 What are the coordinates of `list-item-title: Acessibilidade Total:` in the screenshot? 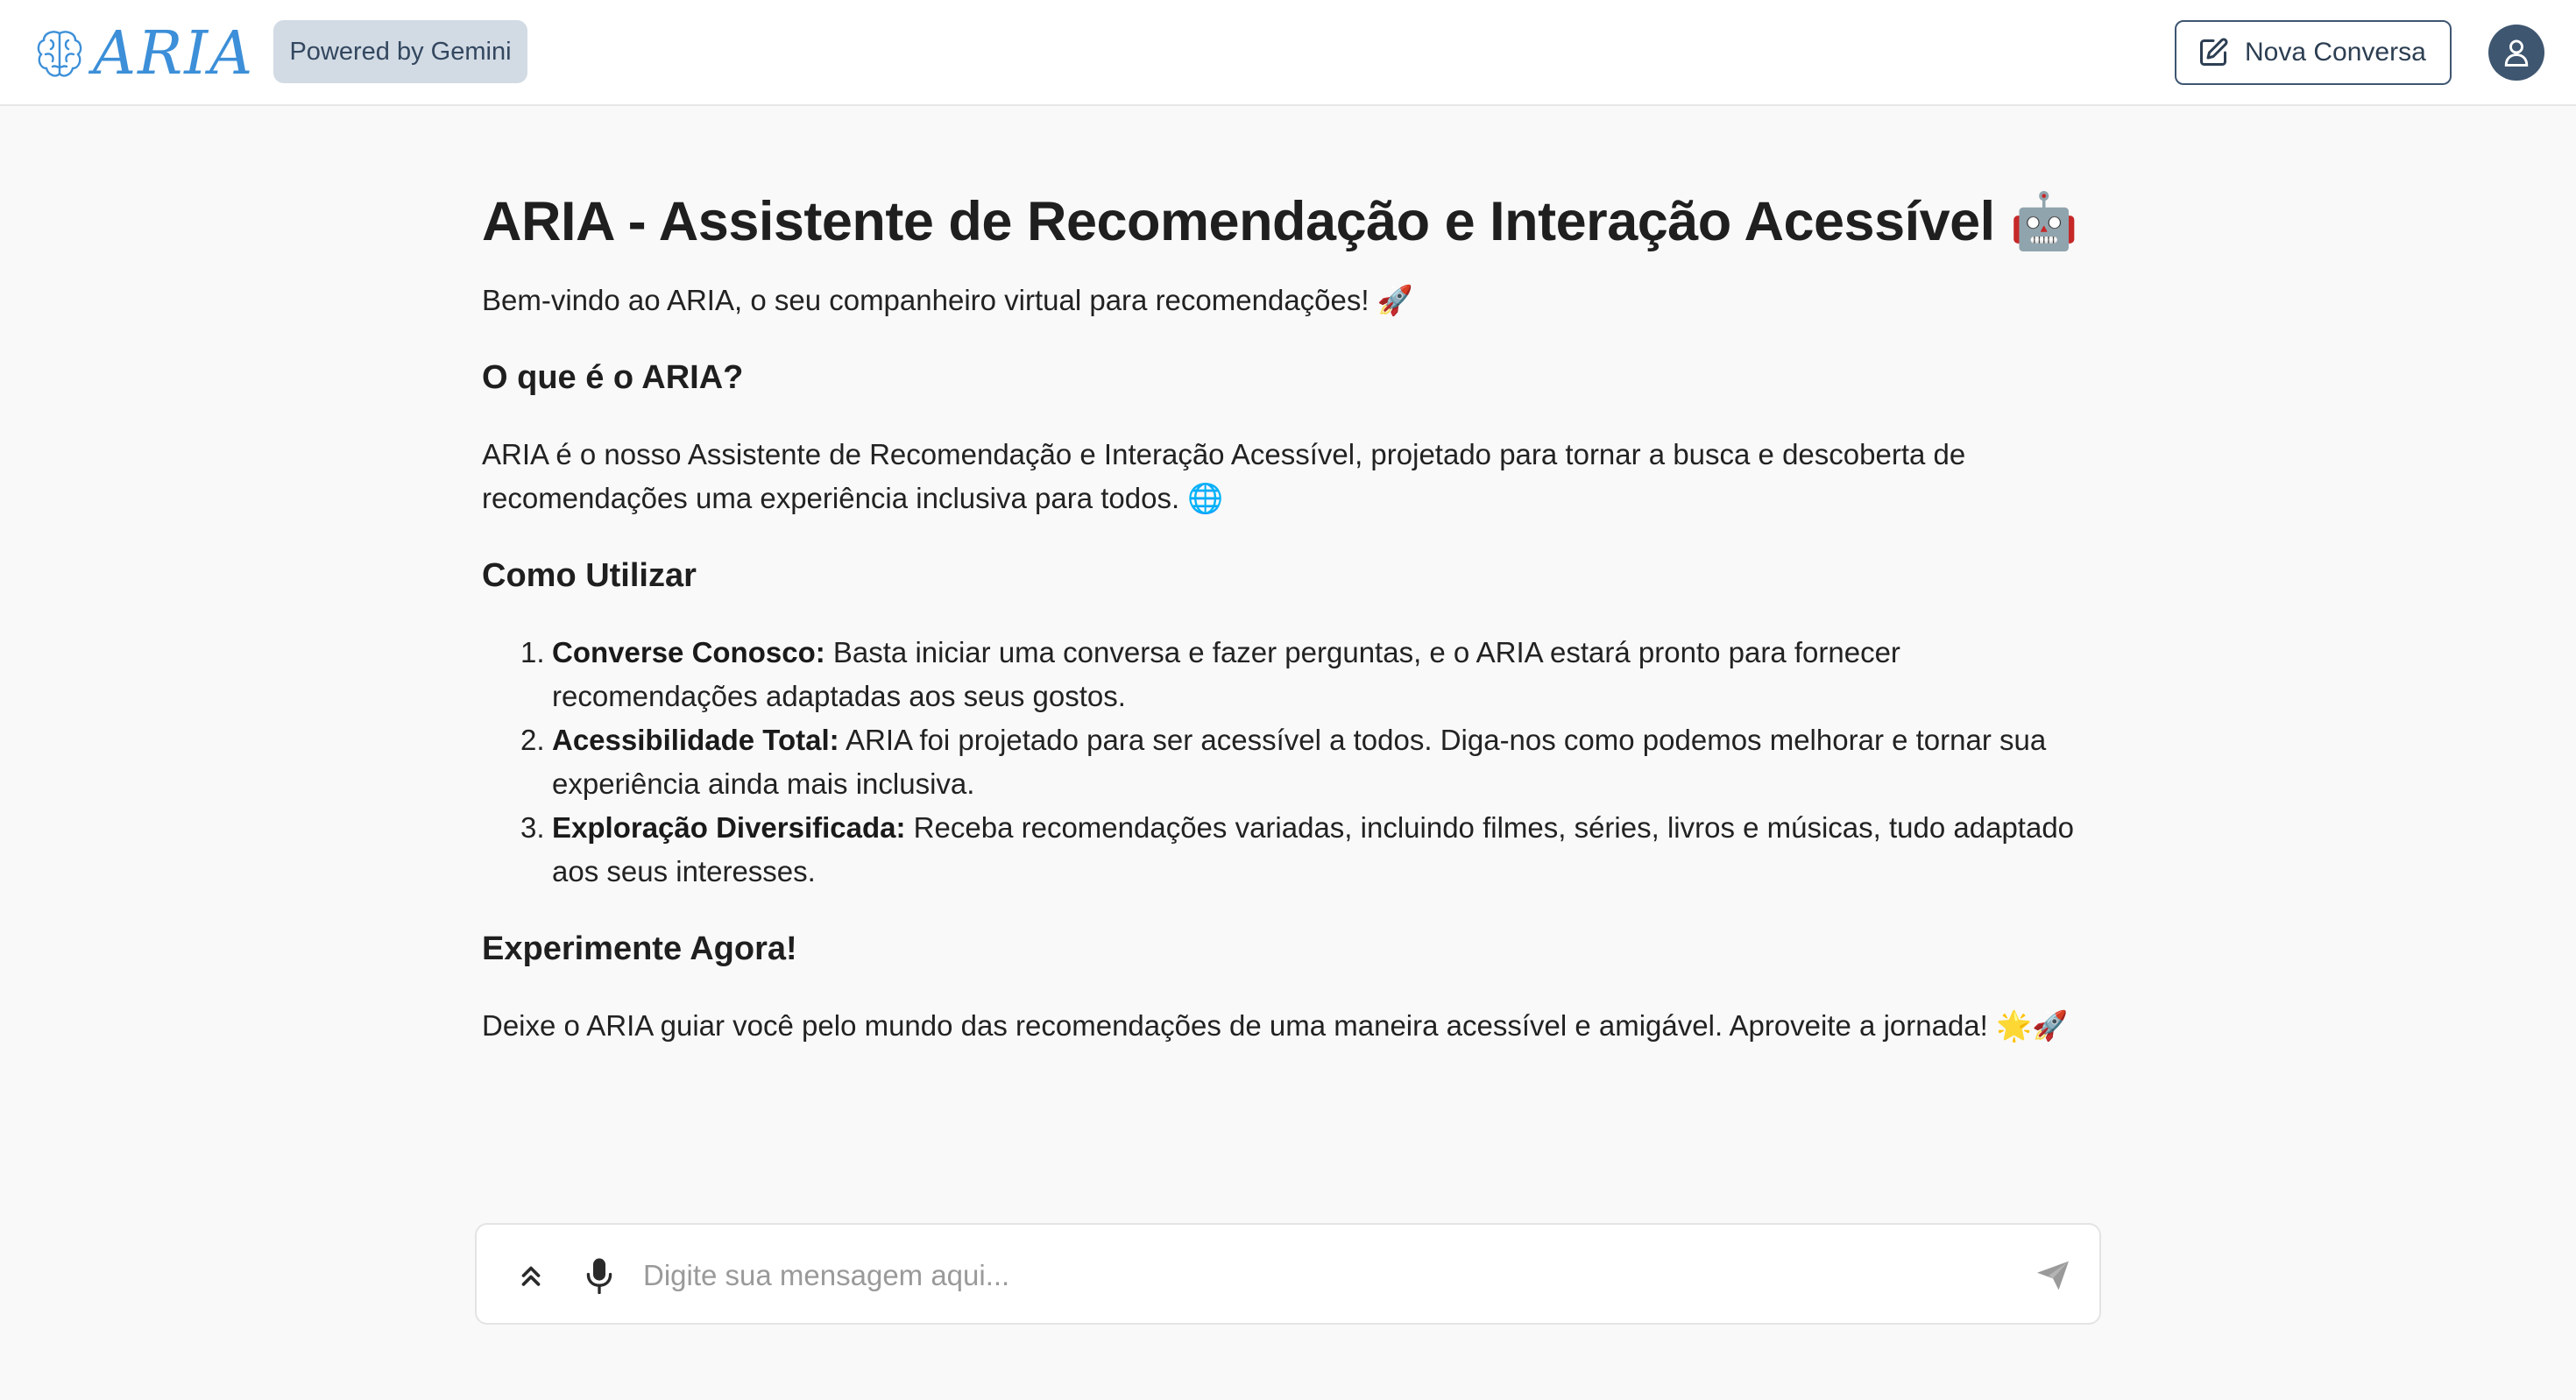 It's located at (695, 739).